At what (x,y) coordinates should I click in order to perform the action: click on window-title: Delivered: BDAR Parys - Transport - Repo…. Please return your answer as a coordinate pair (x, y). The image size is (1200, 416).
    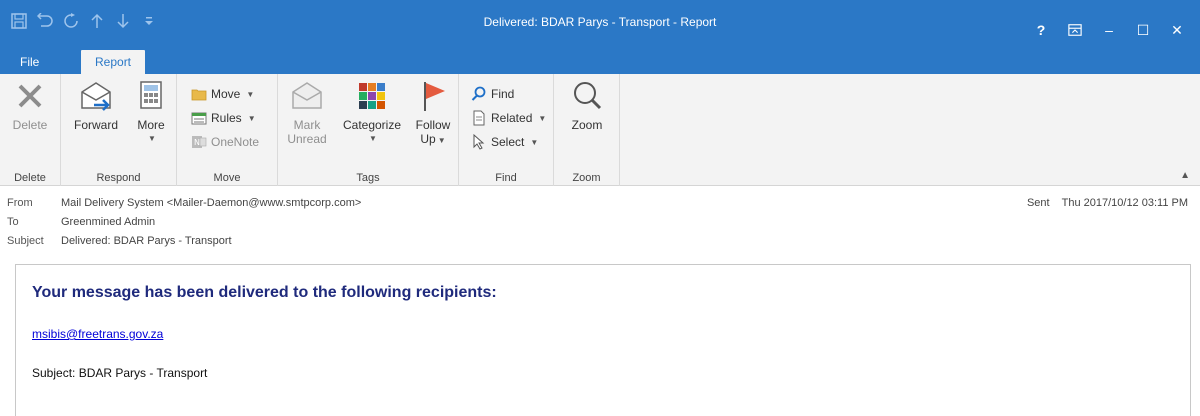
    Looking at the image, I should click on (600, 22).